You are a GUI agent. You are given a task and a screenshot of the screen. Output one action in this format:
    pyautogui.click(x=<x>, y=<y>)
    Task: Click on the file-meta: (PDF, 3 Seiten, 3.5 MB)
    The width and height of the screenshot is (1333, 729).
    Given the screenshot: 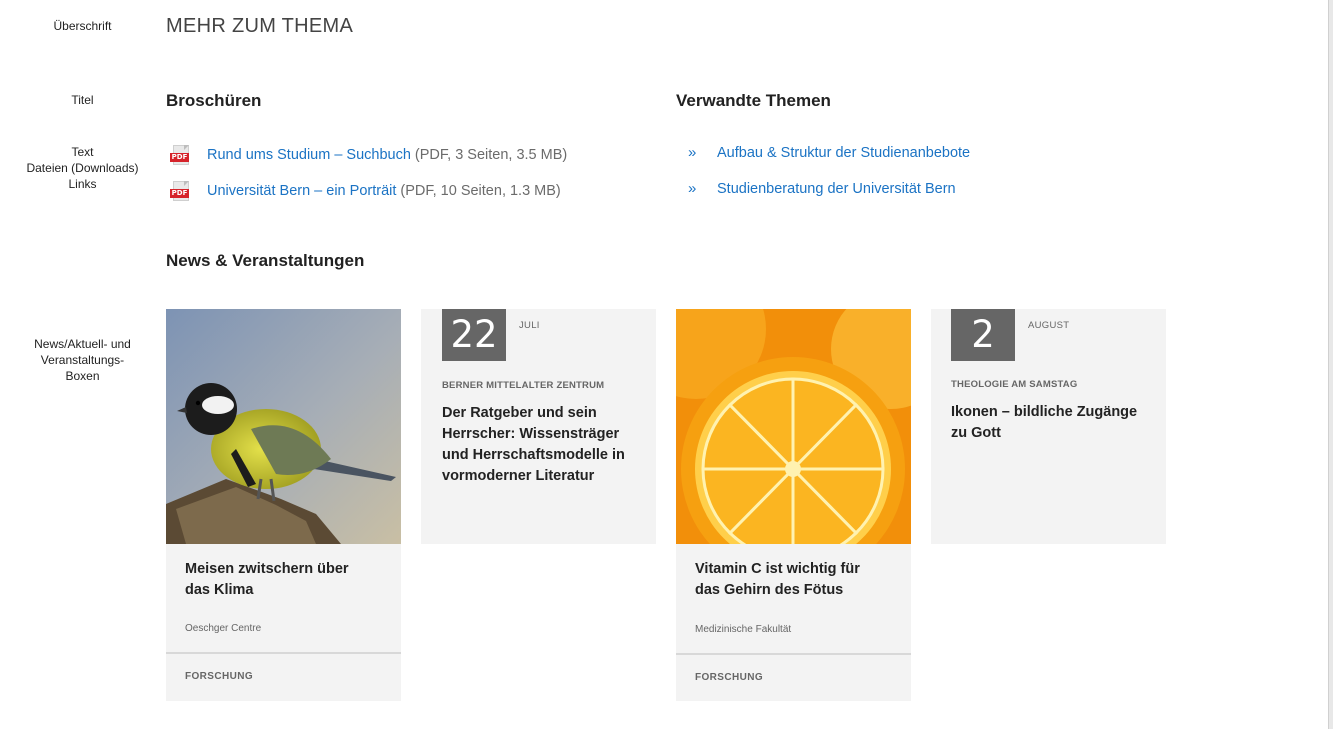 What is the action you would take?
    pyautogui.click(x=491, y=155)
    